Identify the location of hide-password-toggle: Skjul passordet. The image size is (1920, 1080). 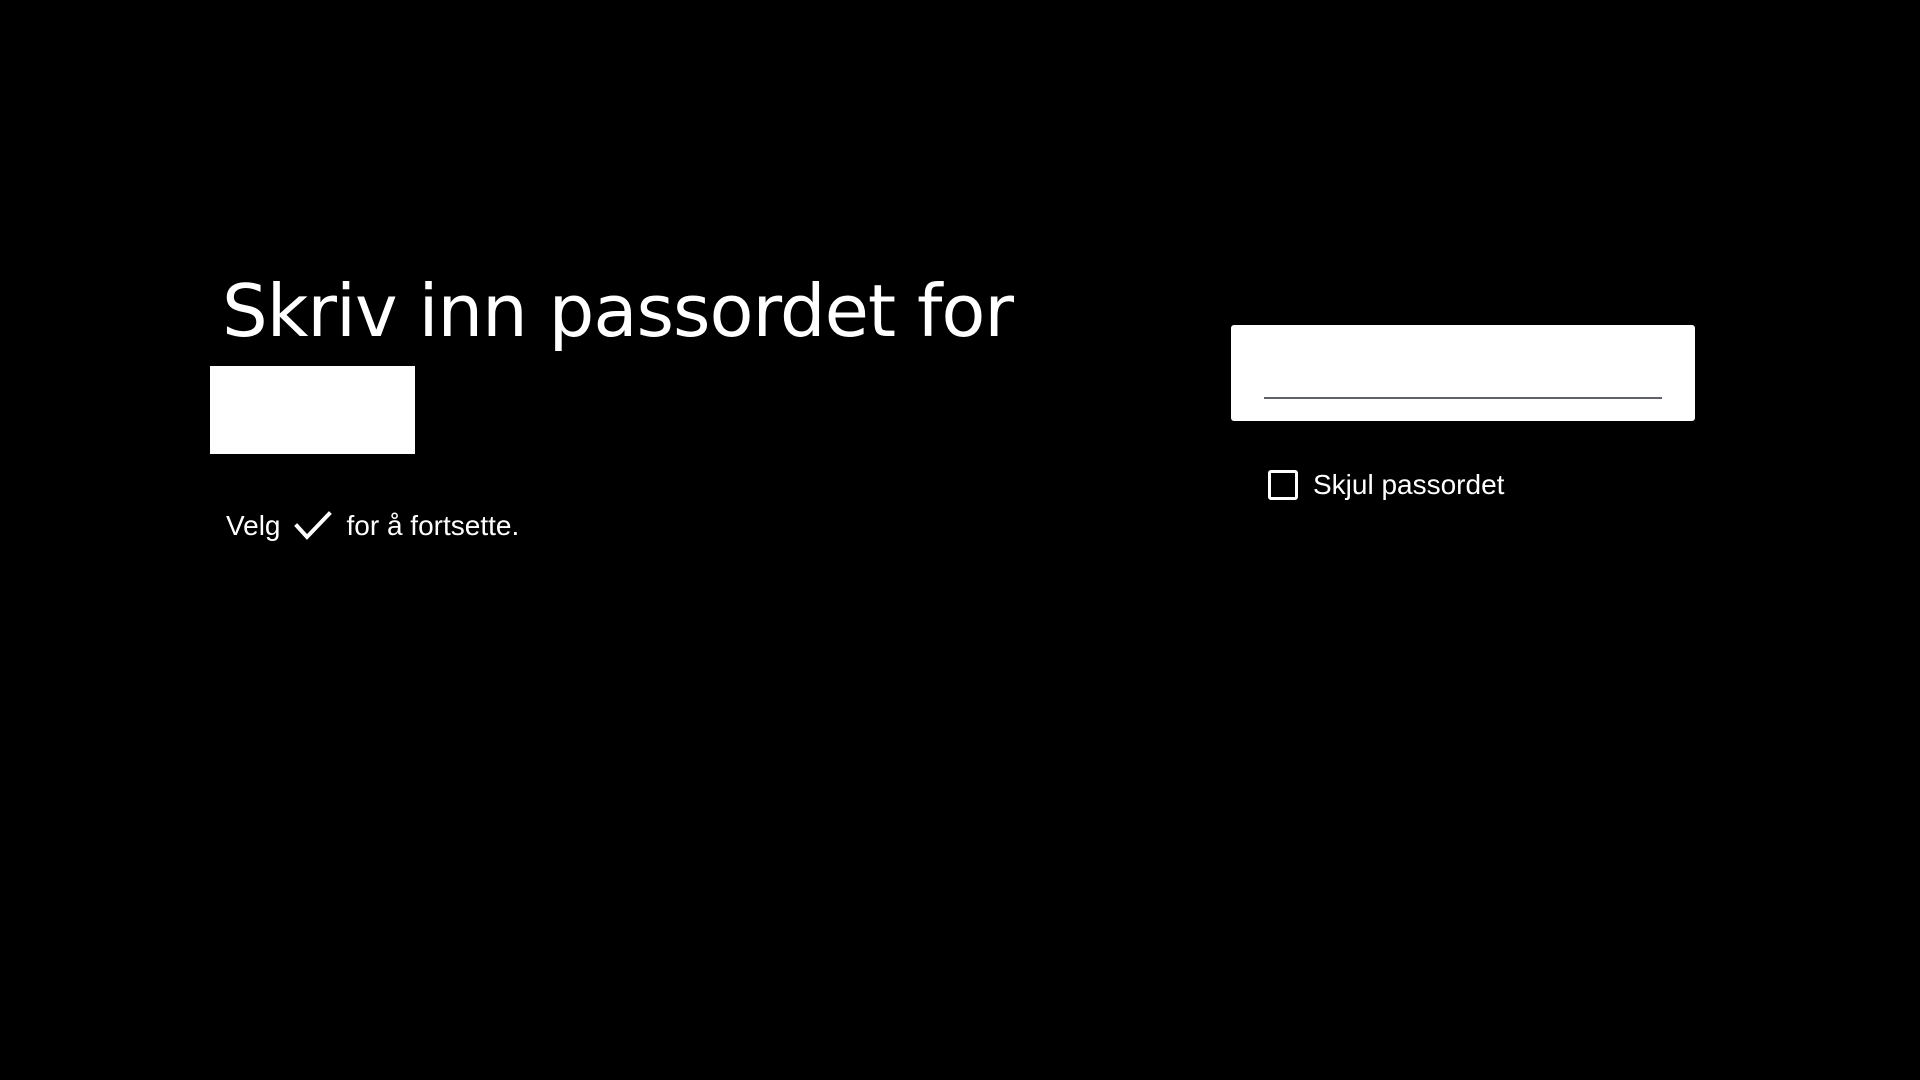
(1386, 485).